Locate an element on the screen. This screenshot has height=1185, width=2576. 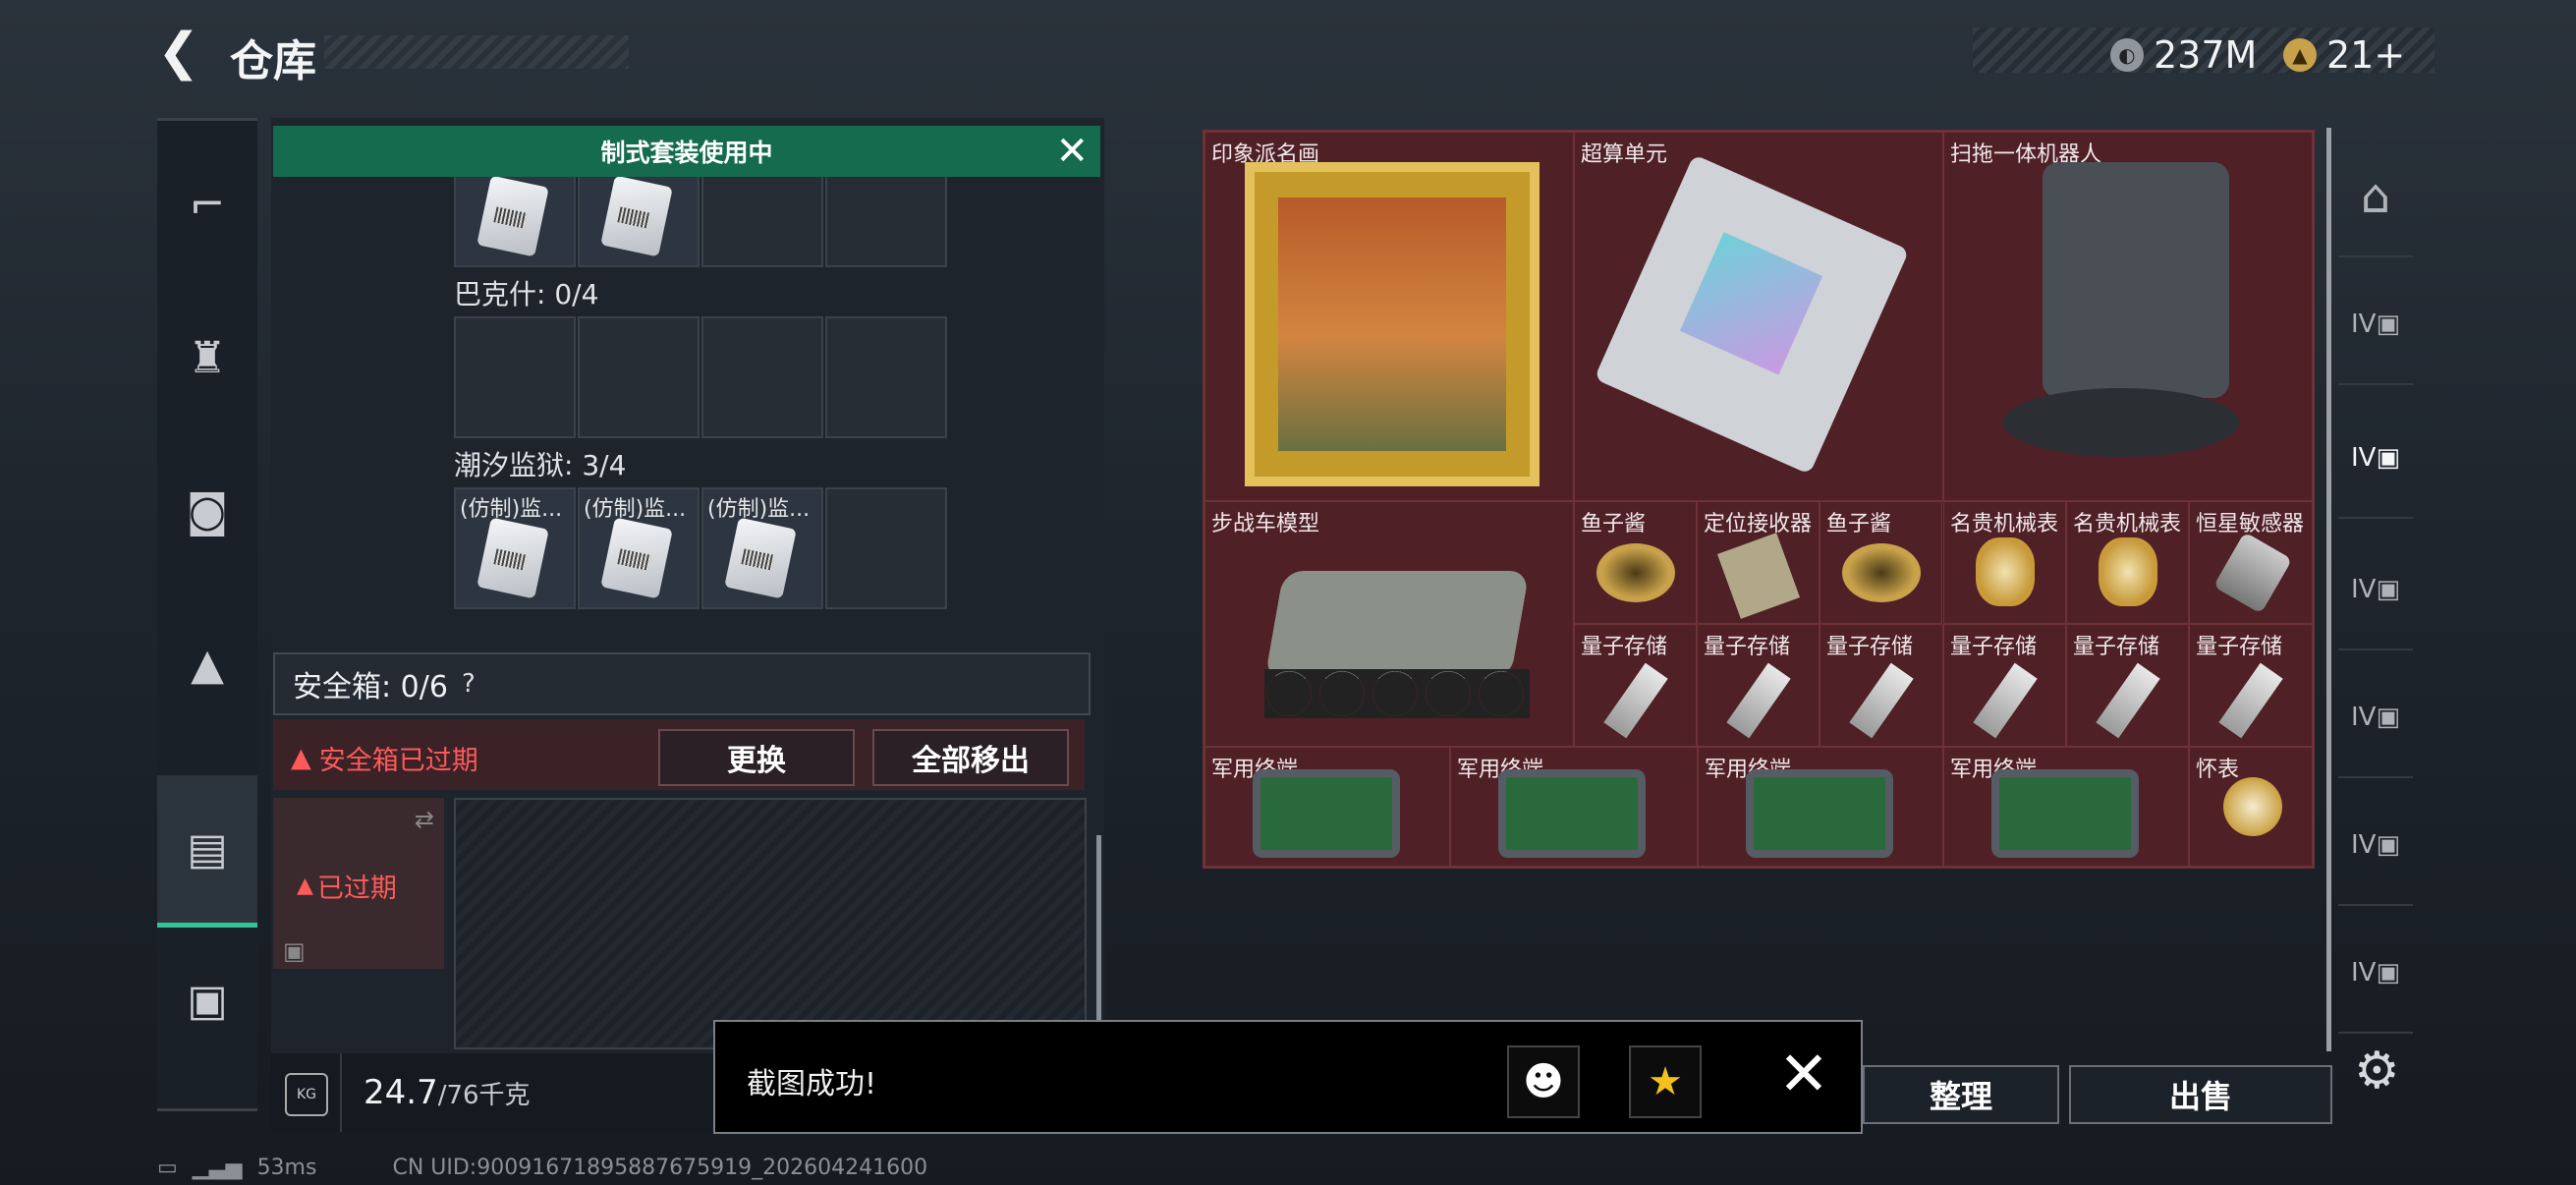
stash-item: 定位接收器 is located at coordinates (1758, 563).